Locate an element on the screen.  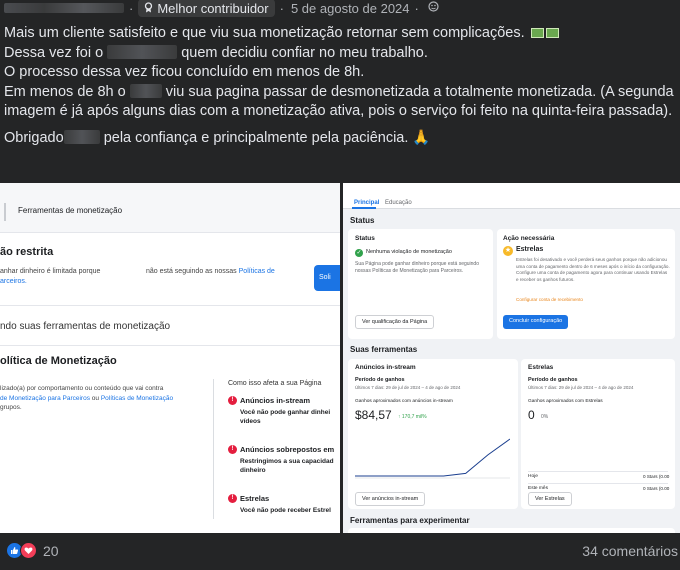
earnings-line is located at coordinates (432, 457).